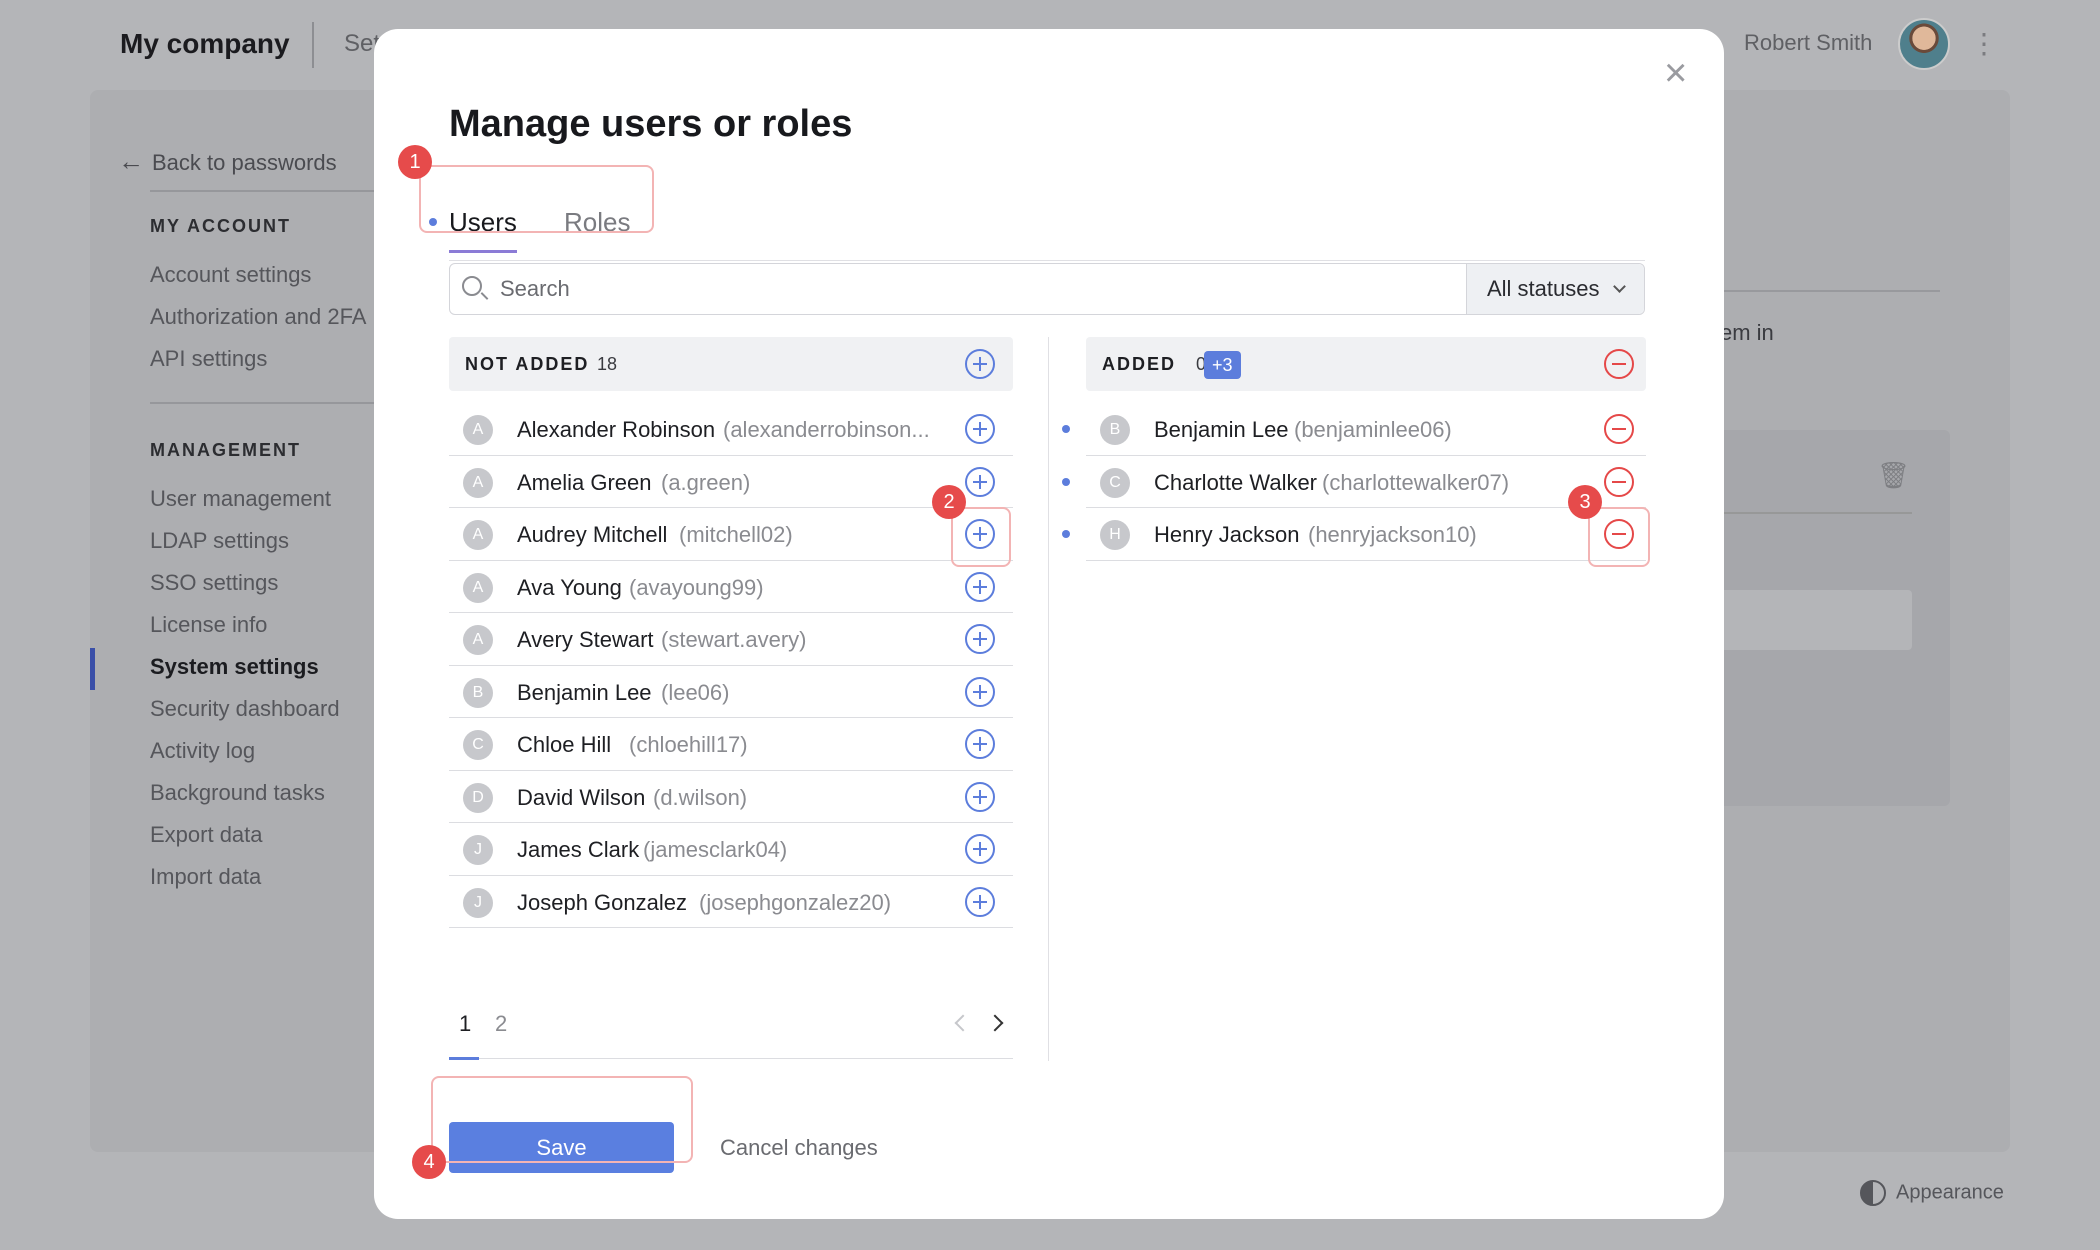 This screenshot has width=2100, height=1250. What do you see at coordinates (1543, 288) in the screenshot?
I see `status-filter-value: All statuses` at bounding box center [1543, 288].